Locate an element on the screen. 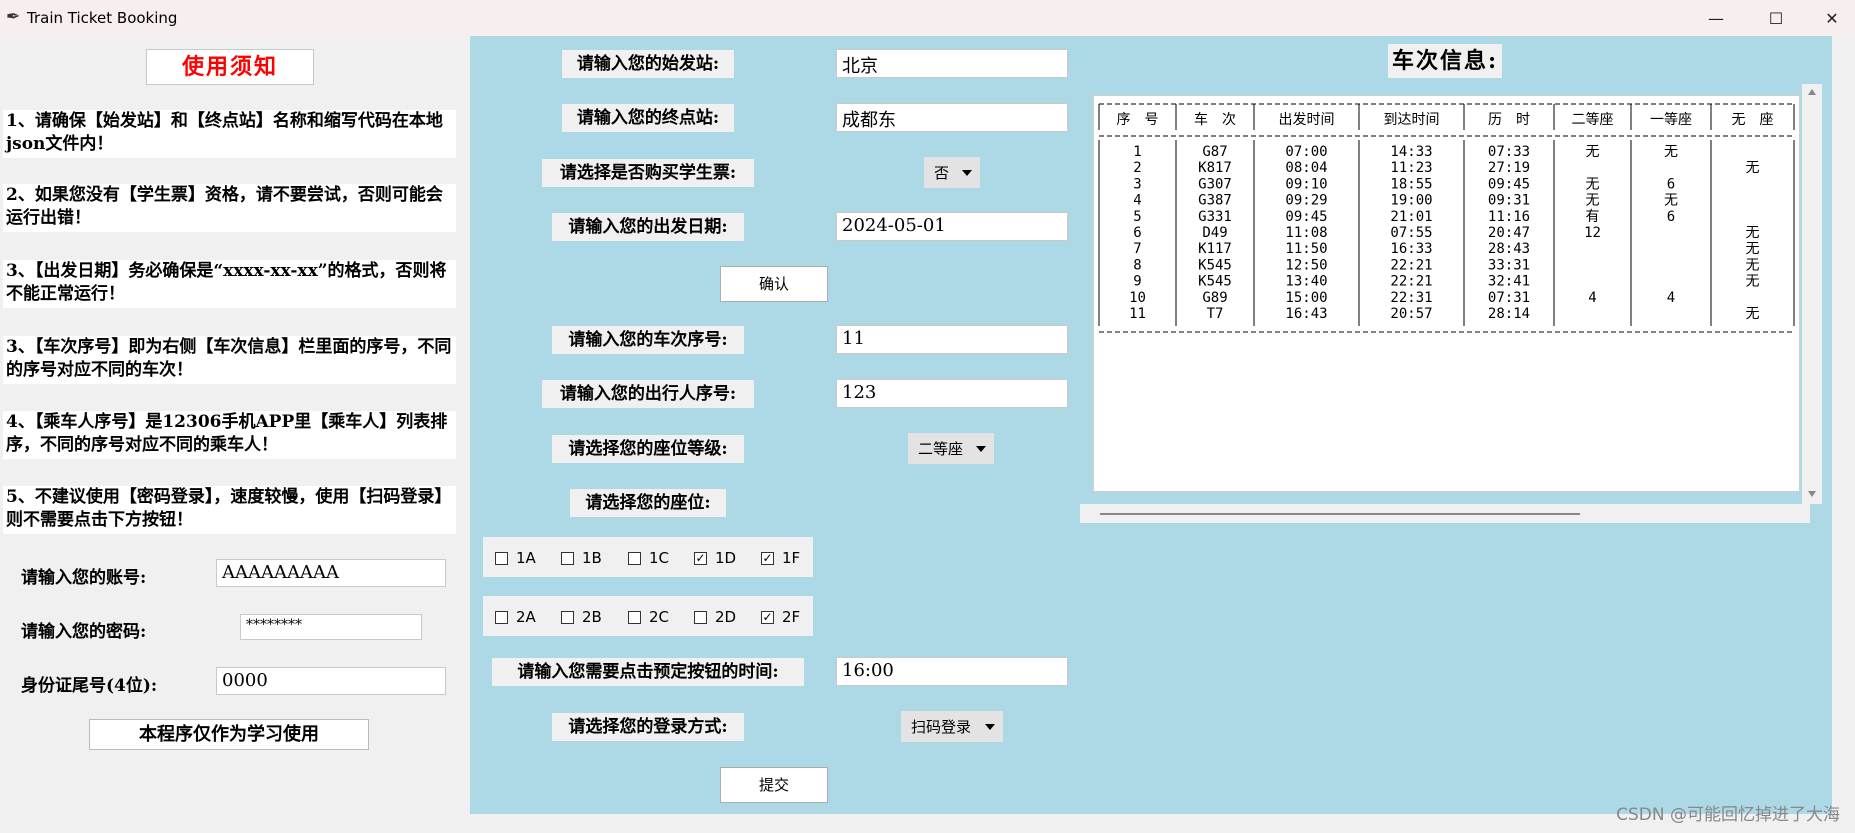 The image size is (1855, 833). table-cell: D49 is located at coordinates (1214, 233).